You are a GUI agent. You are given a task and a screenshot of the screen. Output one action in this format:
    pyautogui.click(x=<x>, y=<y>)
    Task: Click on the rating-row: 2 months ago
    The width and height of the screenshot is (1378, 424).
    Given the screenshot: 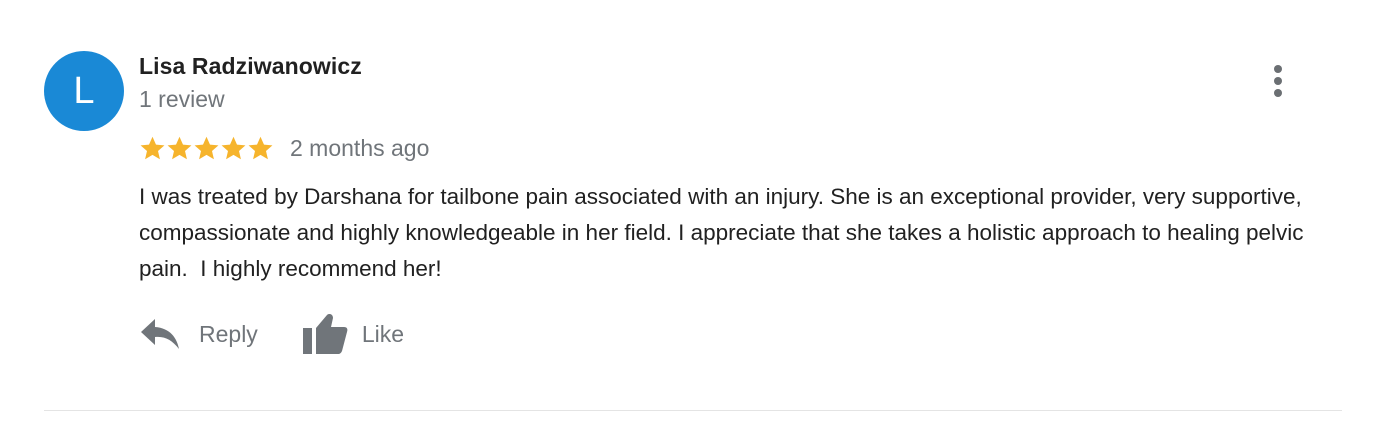 What is the action you would take?
    pyautogui.click(x=284, y=148)
    